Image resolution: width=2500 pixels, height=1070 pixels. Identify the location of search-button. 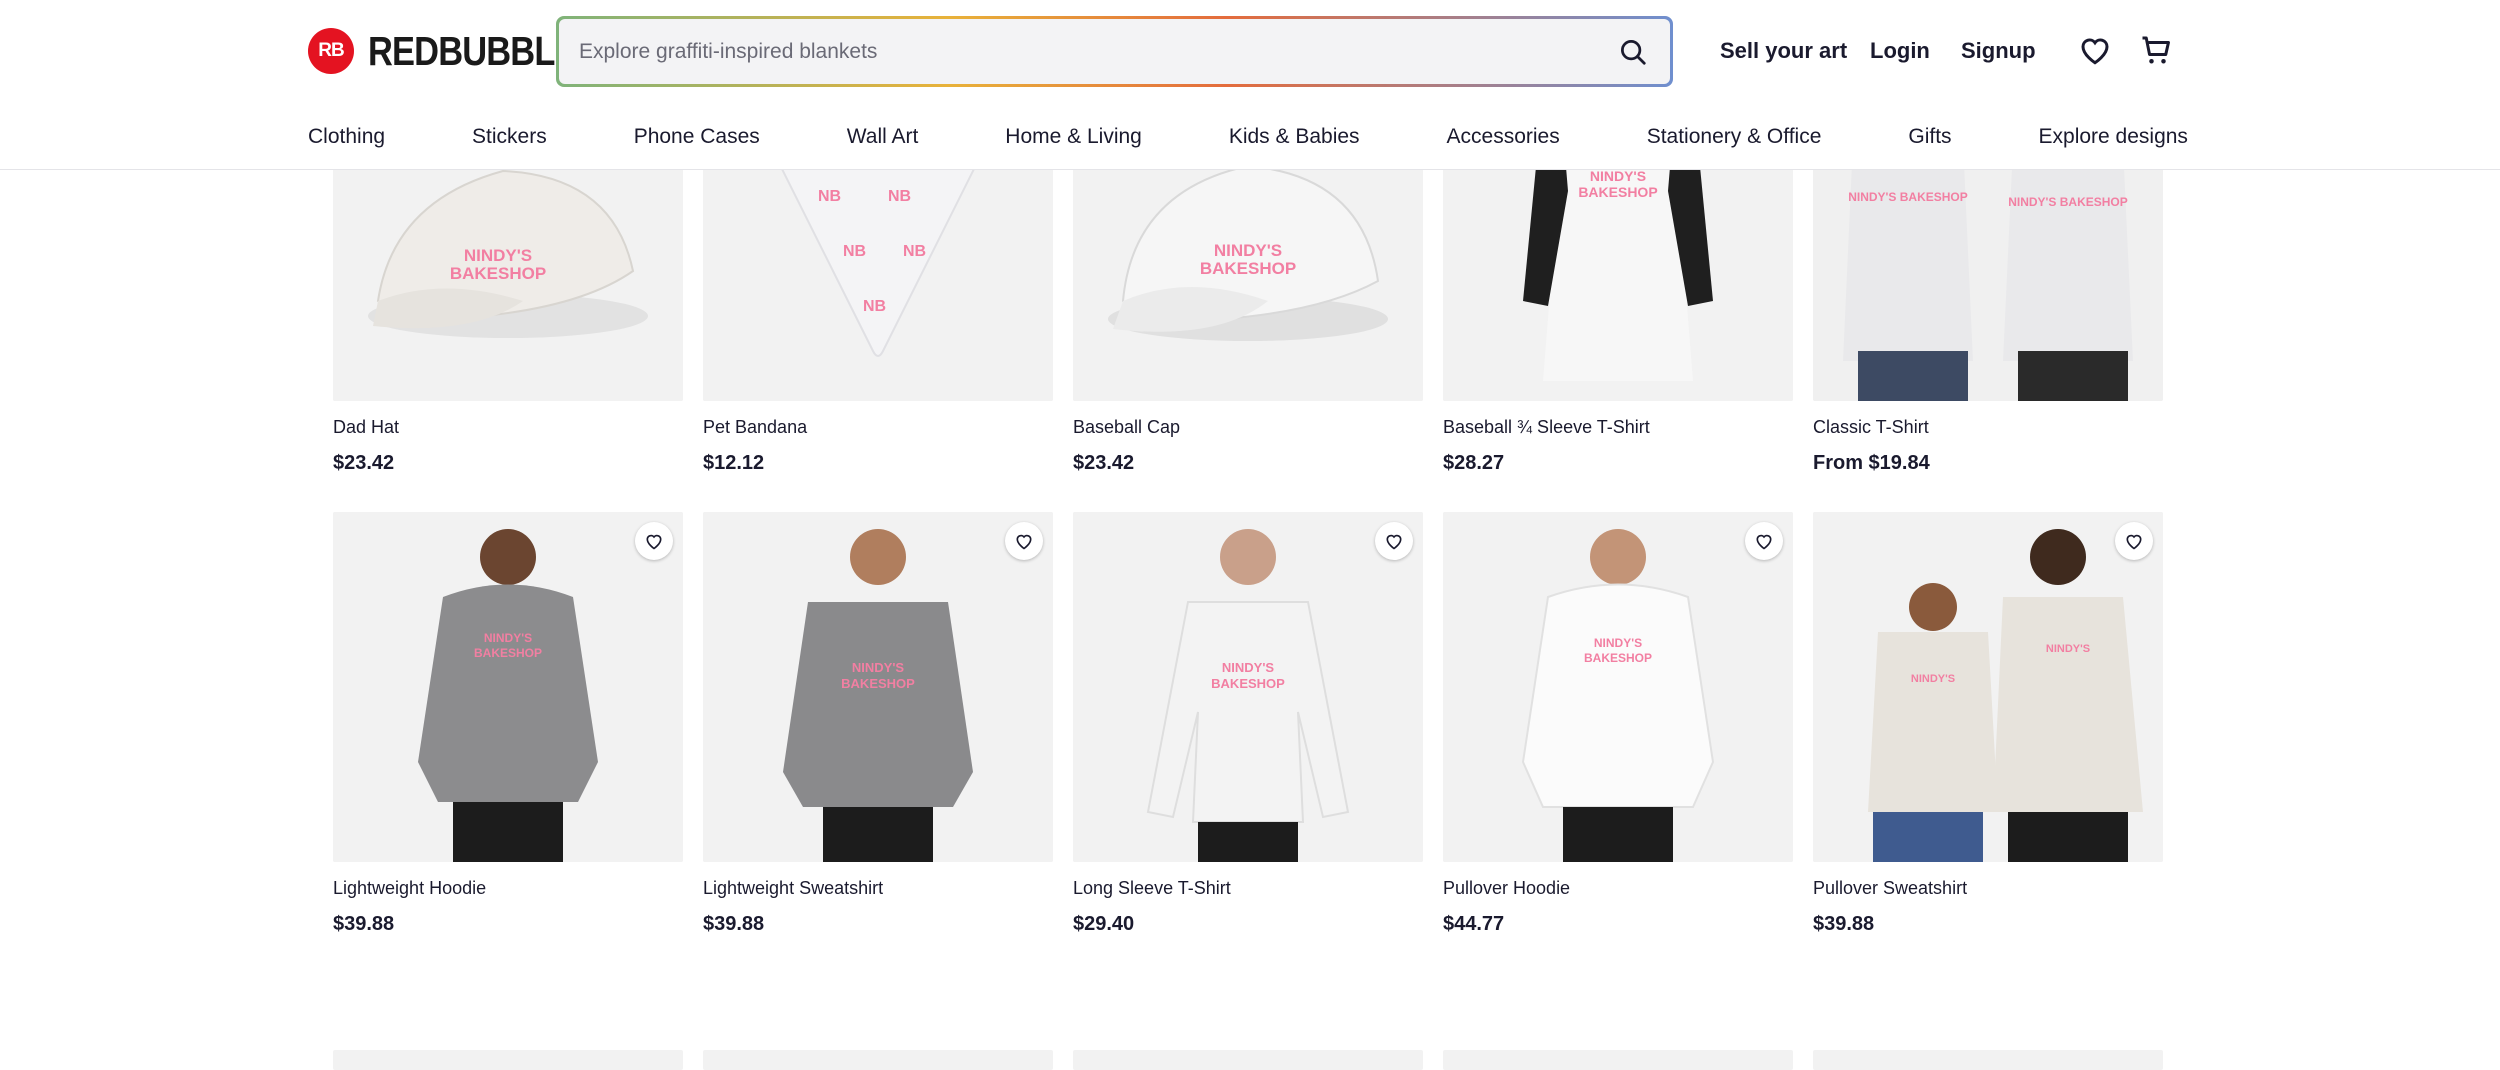
(1633, 52).